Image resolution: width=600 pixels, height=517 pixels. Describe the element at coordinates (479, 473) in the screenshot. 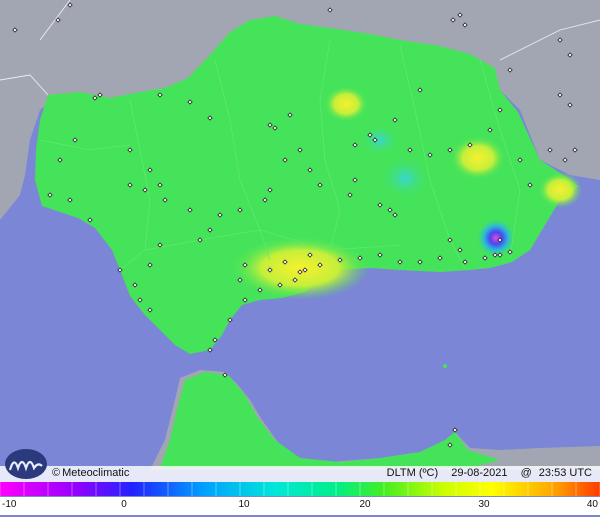

I see `date-label: 29-08-2021` at that location.